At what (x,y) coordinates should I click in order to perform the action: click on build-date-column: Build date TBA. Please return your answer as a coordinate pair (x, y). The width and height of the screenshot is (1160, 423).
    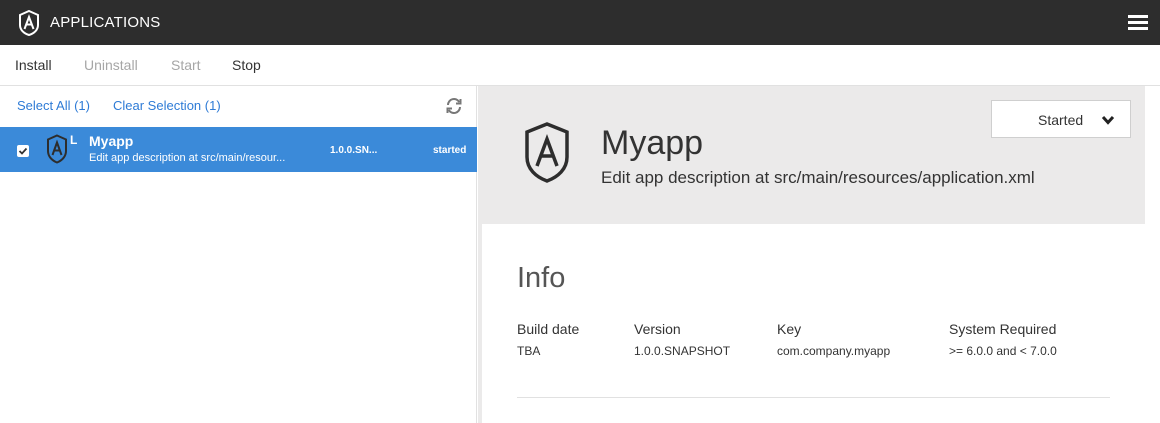
    Looking at the image, I should click on (548, 339).